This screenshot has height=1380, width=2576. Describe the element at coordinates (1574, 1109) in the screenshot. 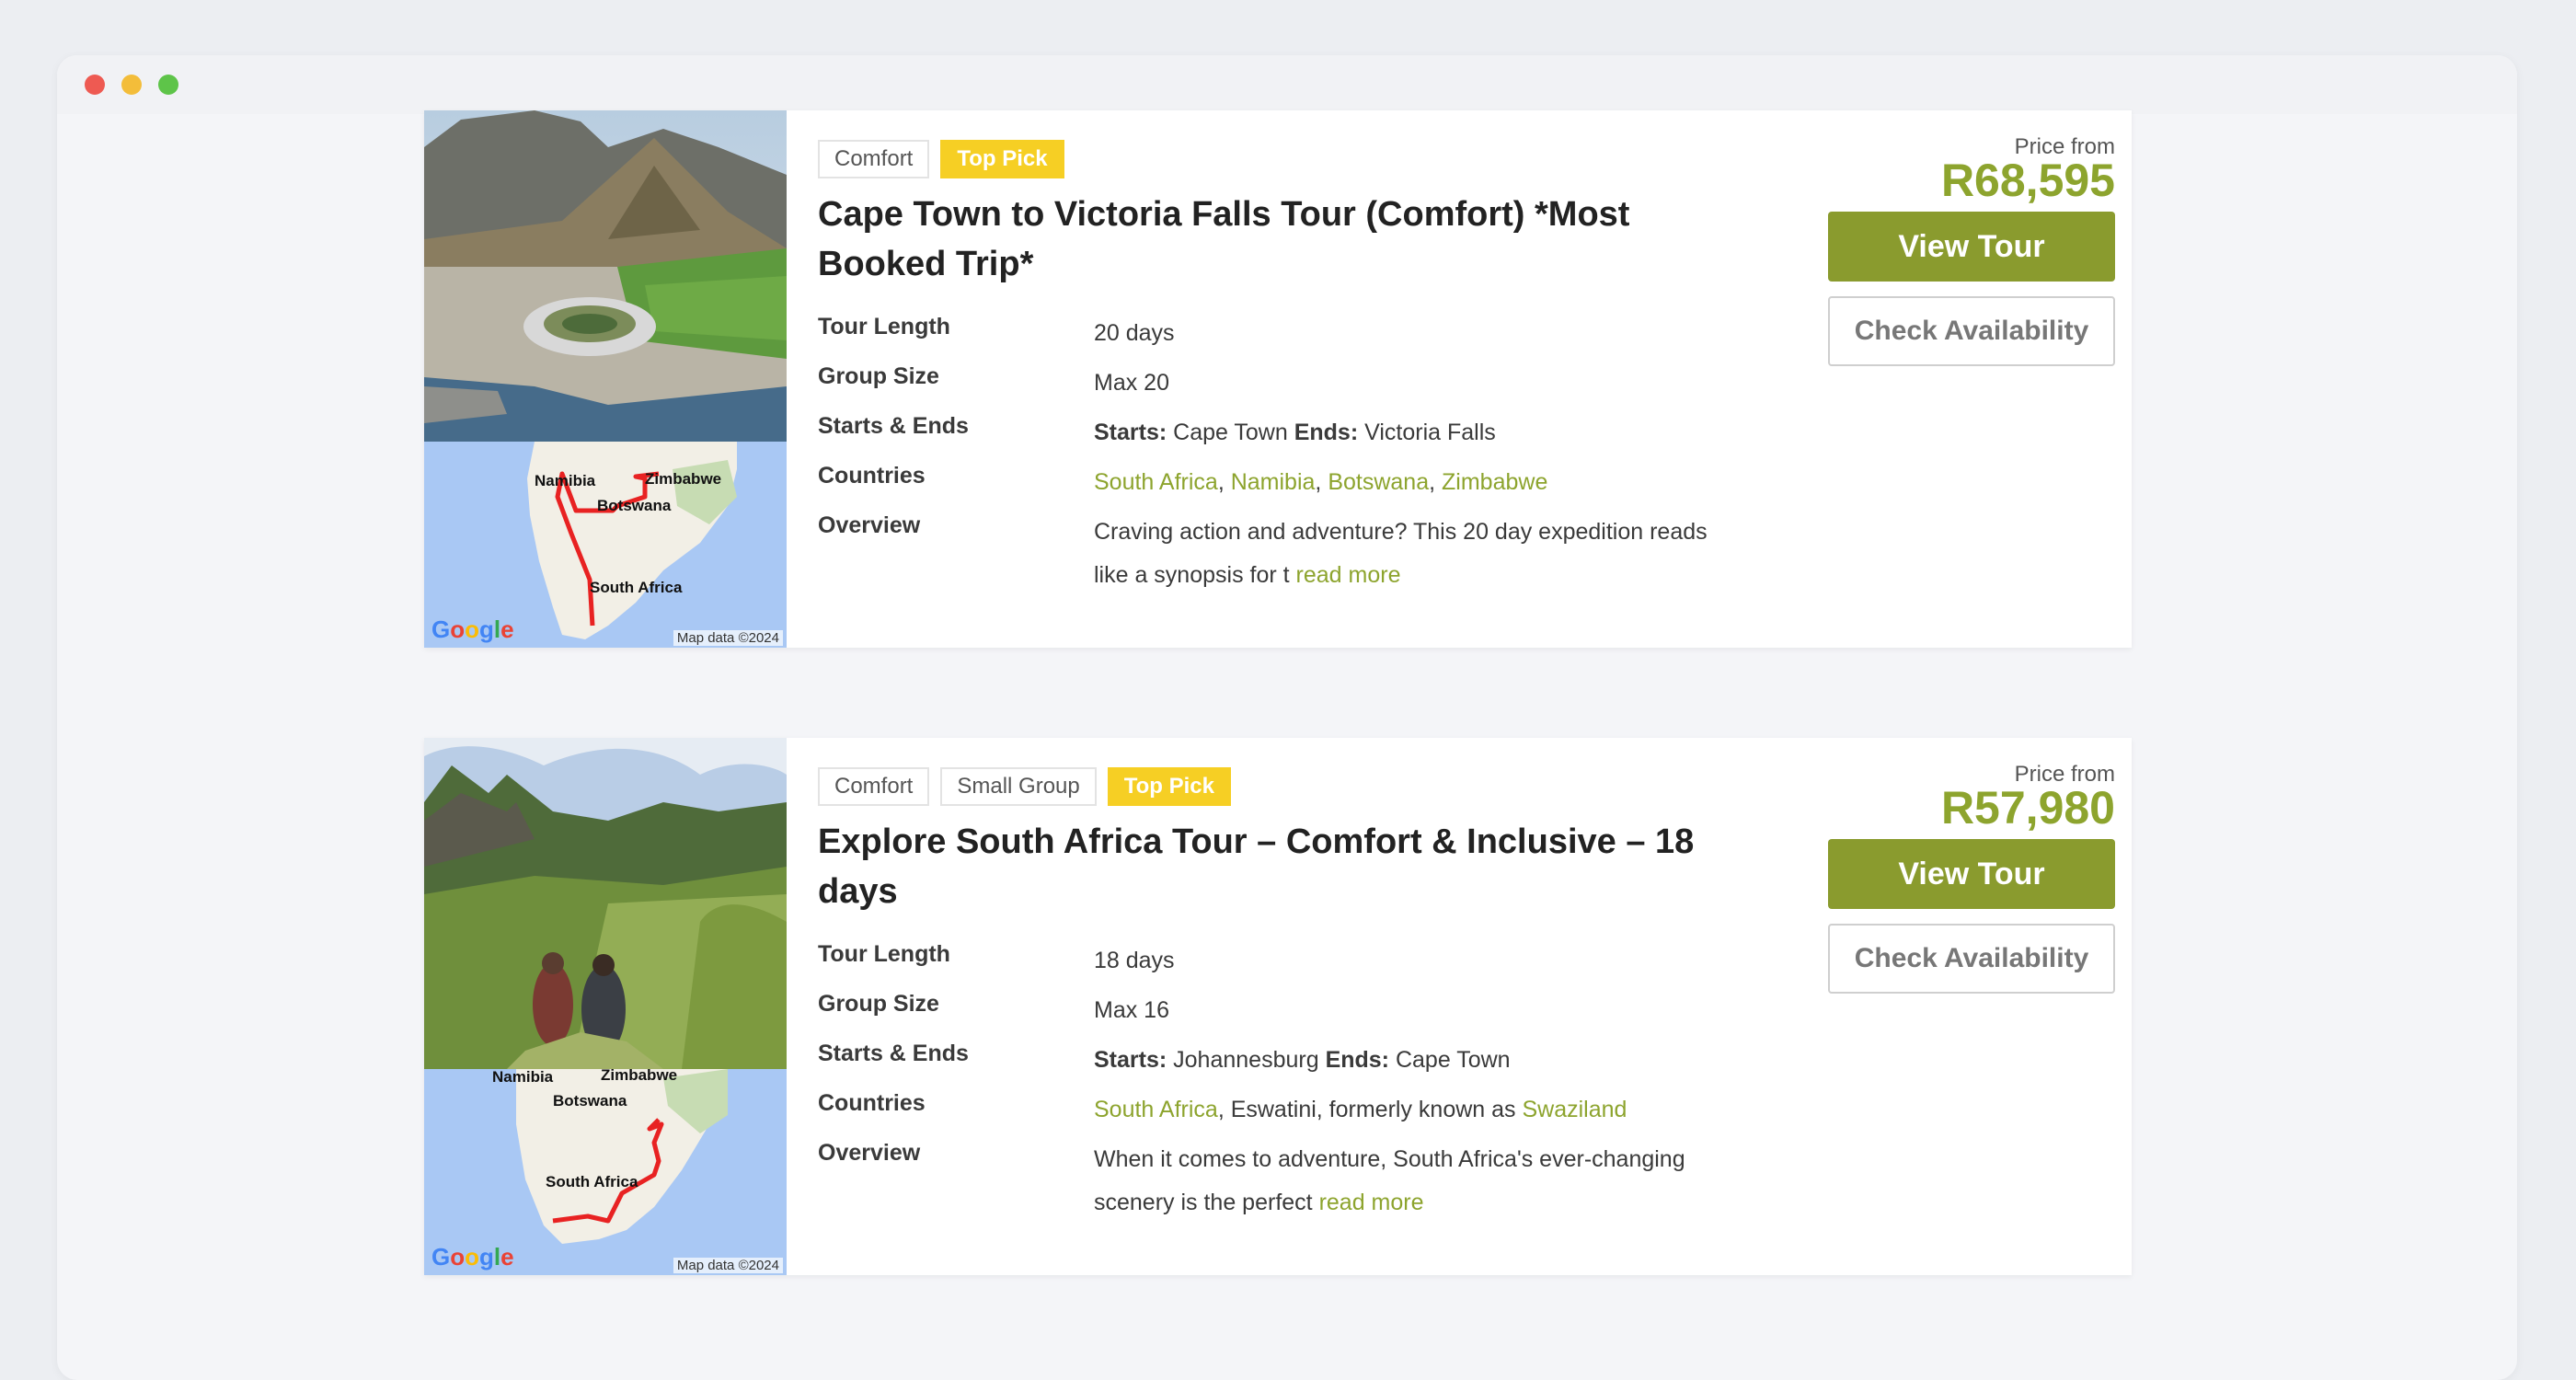

I see `country-link: Swaziland` at that location.